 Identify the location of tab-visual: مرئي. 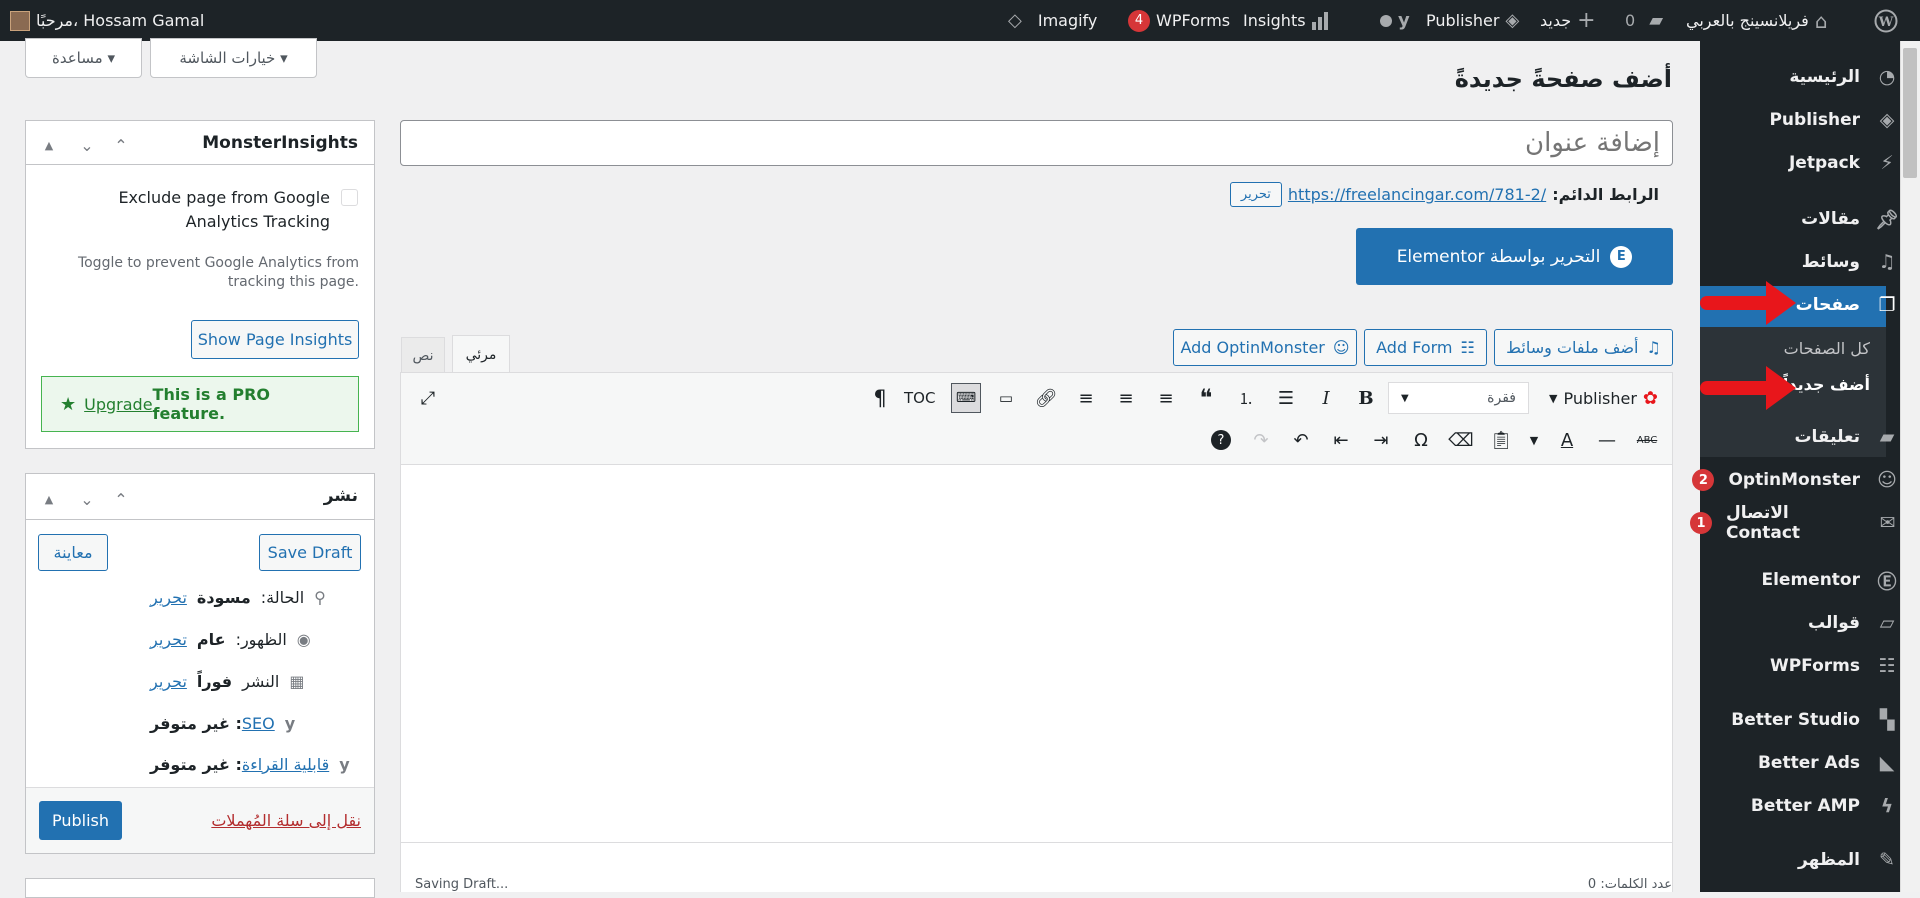
(481, 354).